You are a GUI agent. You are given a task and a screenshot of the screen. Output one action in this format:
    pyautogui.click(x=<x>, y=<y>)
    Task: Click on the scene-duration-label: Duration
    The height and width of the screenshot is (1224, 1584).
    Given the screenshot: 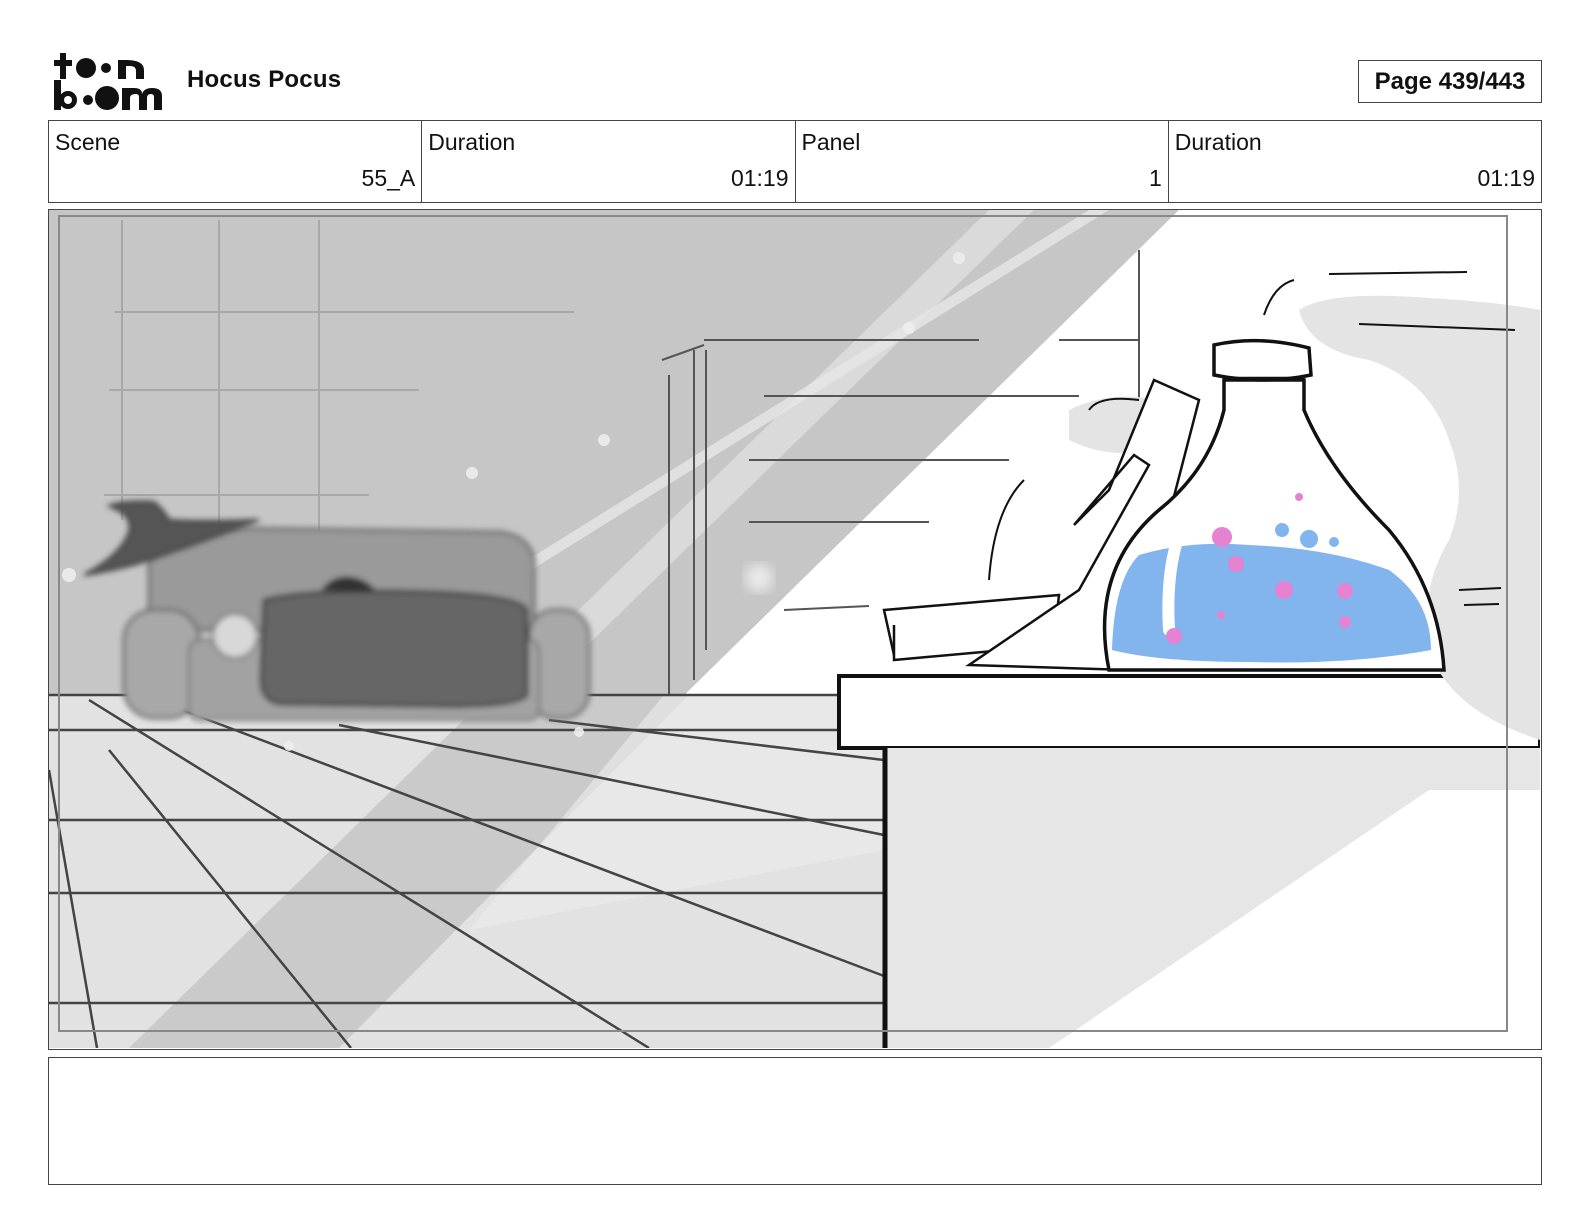 What is the action you would take?
    pyautogui.click(x=472, y=142)
    